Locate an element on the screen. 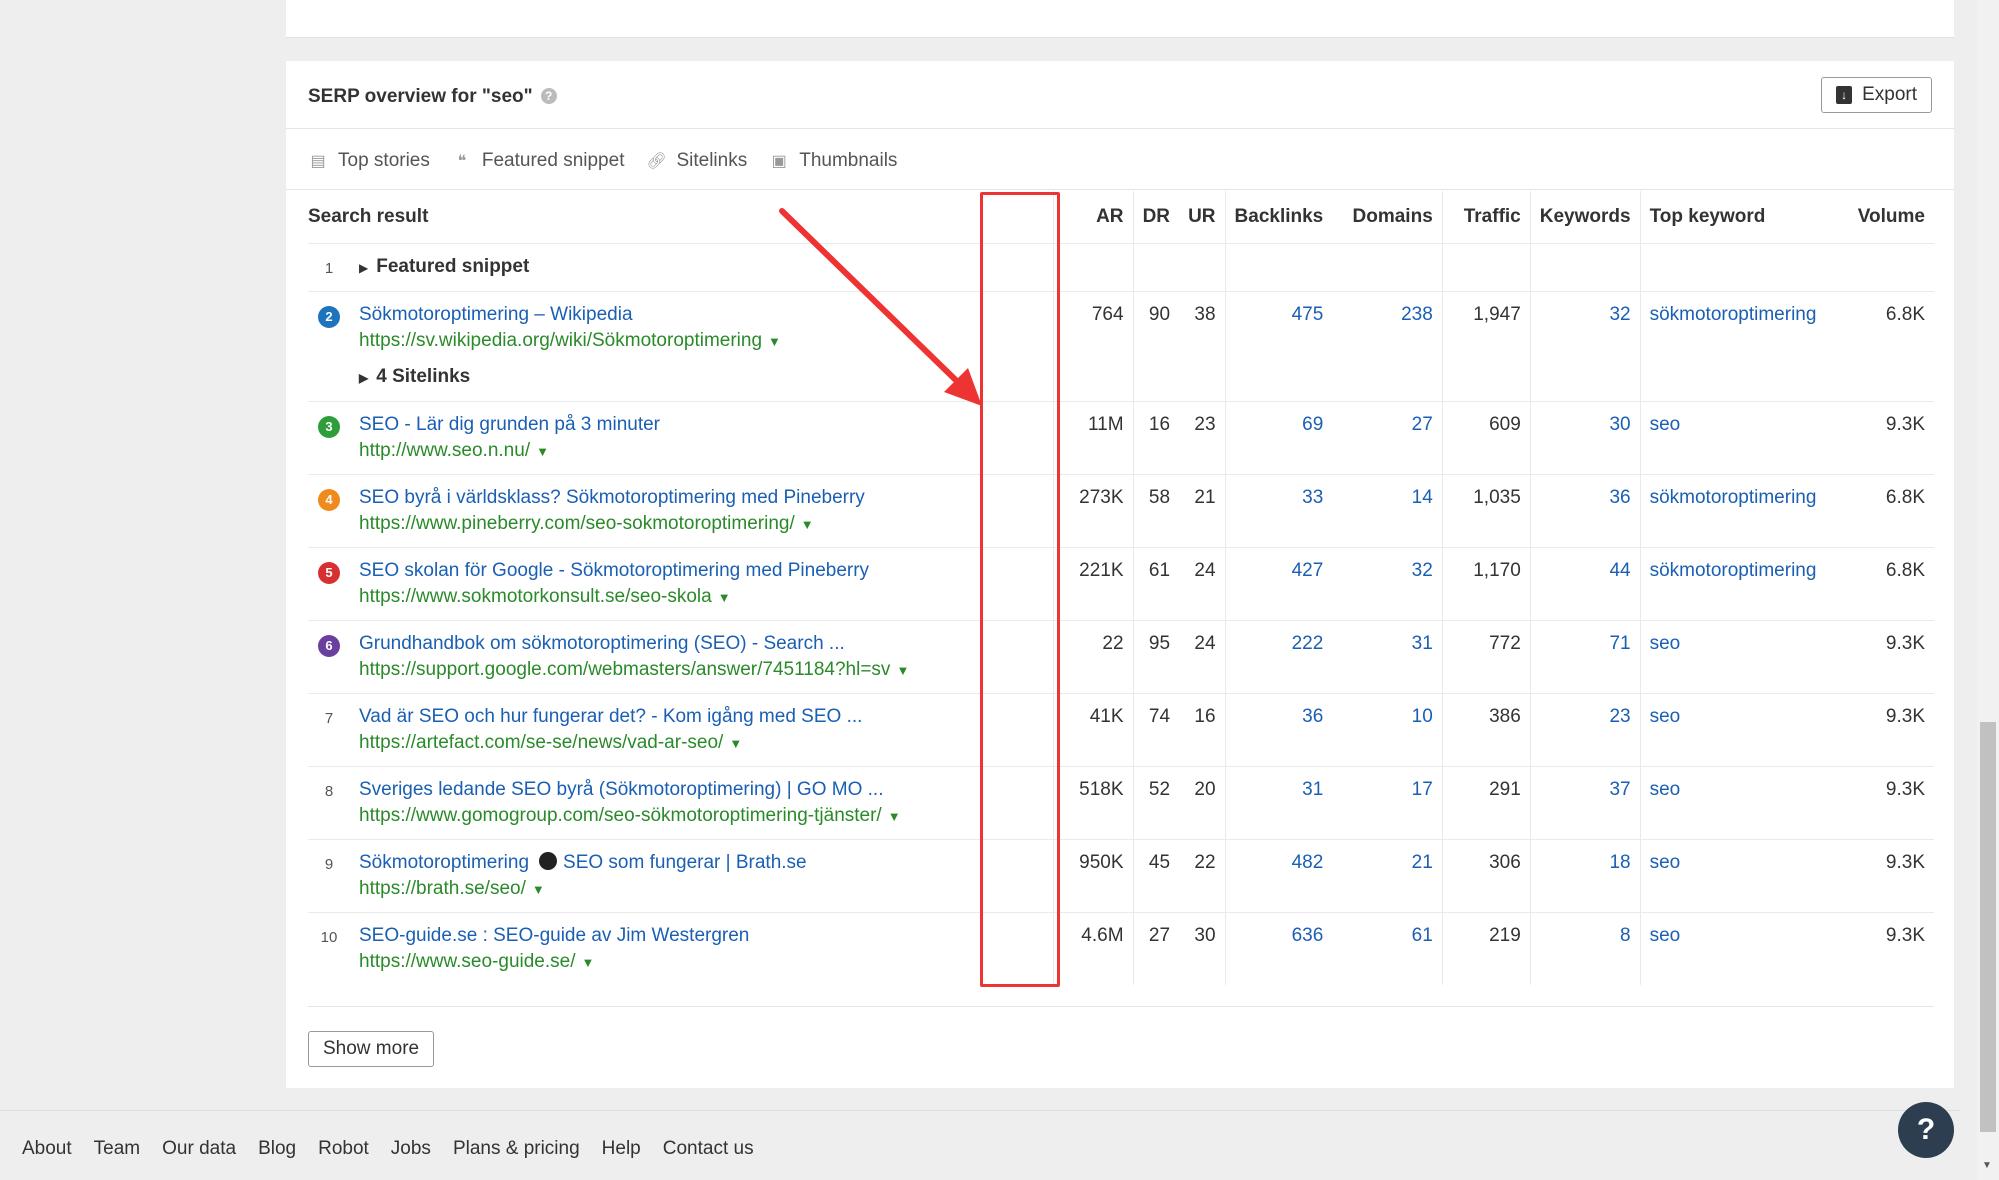  keywords-link: 30 is located at coordinates (1585, 437).